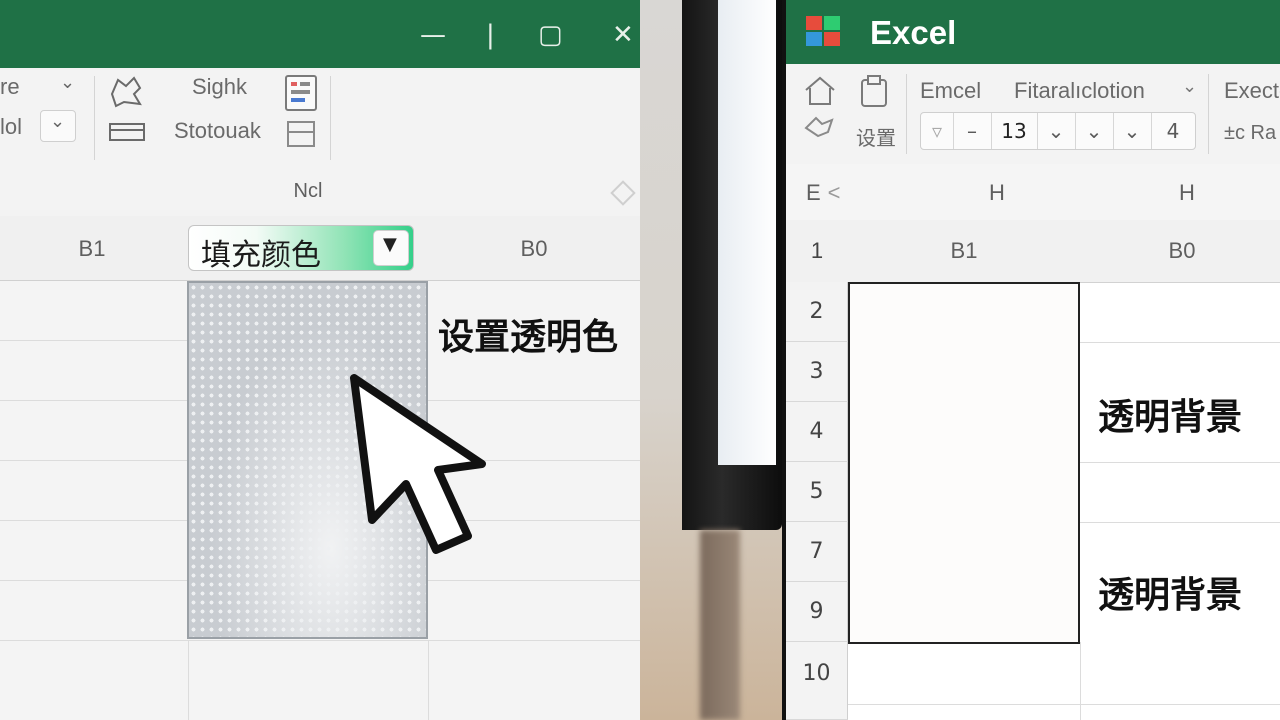 The image size is (1280, 720). I want to click on ribbon-label-top: Sighk, so click(219, 87).